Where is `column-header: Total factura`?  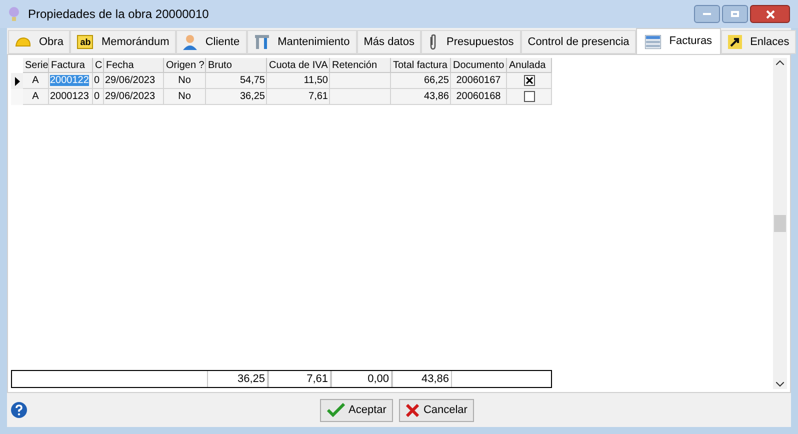
column-header: Total factura is located at coordinates (421, 65).